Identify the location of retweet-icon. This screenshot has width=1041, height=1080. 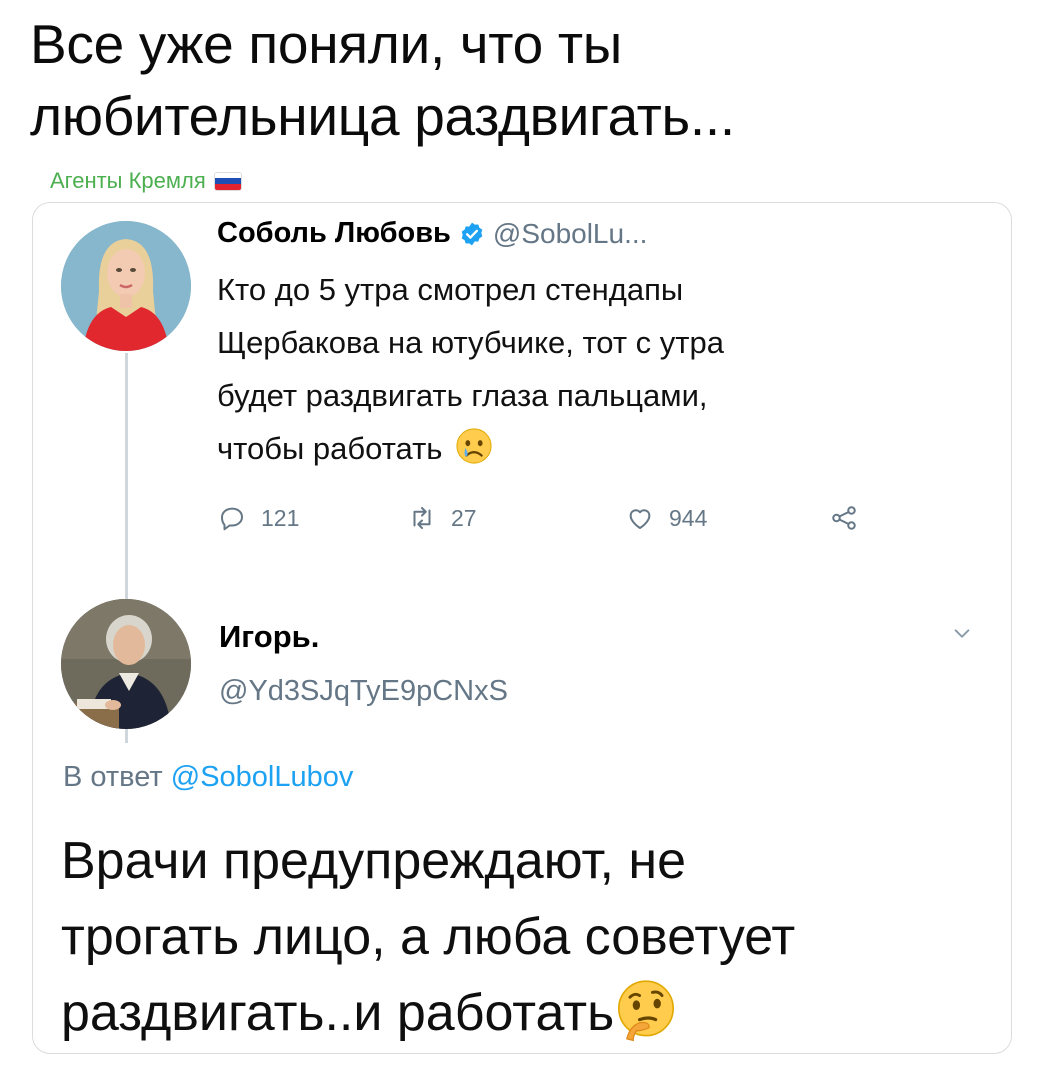
(422, 518).